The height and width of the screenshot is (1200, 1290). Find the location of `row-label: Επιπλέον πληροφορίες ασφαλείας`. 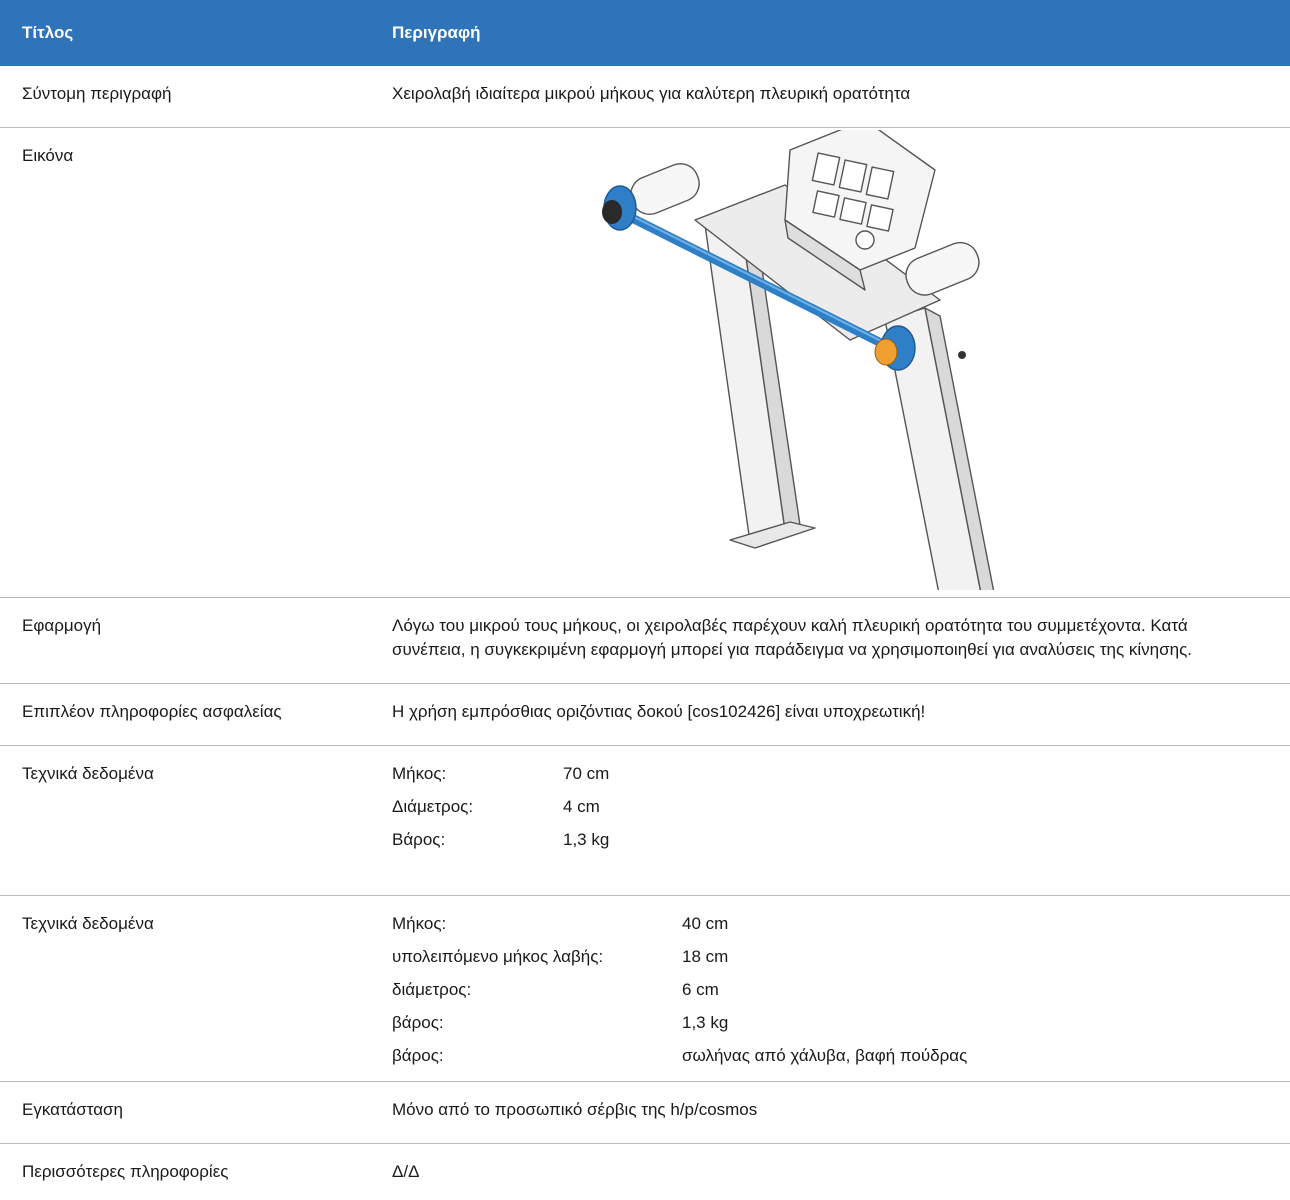

row-label: Επιπλέον πληροφορίες ασφαλείας is located at coordinates (152, 711).